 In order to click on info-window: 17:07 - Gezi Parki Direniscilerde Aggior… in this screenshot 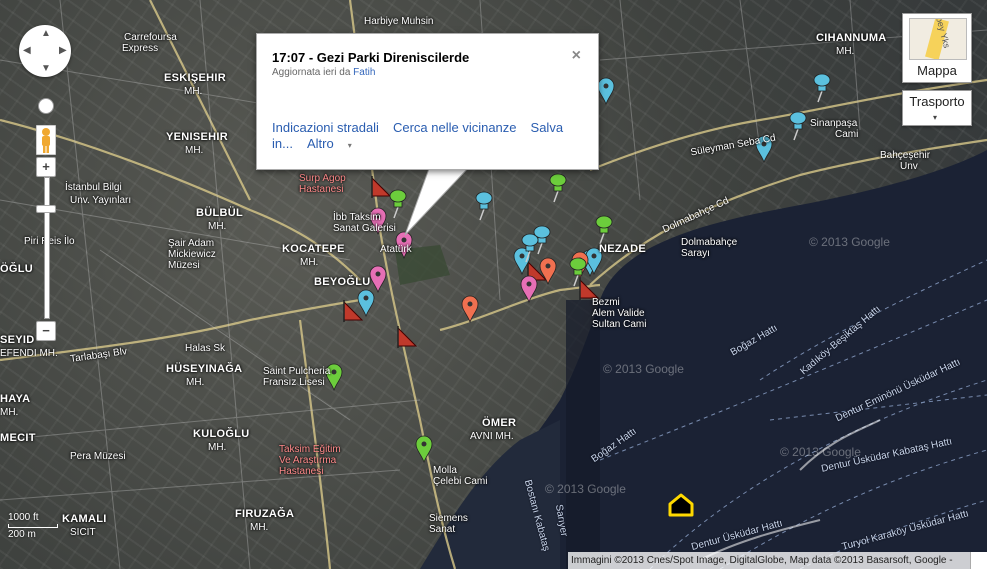, I will do `click(427, 101)`.